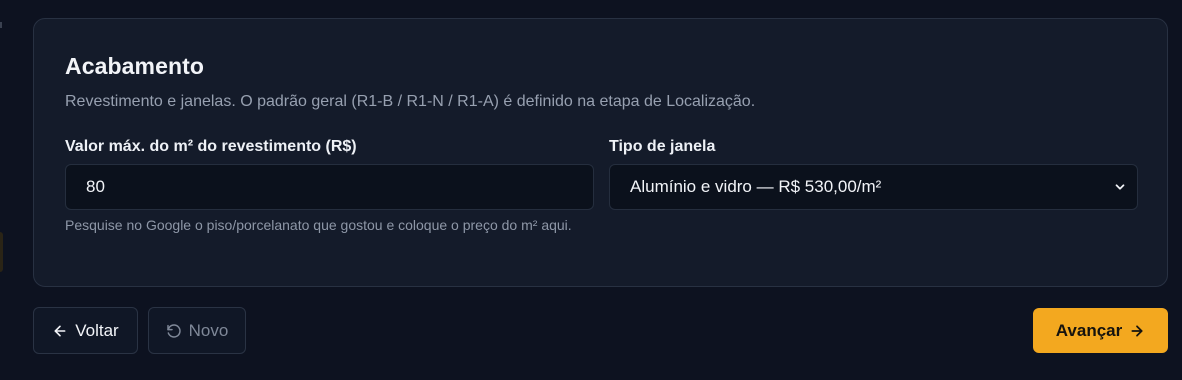 Image resolution: width=1182 pixels, height=380 pixels. What do you see at coordinates (211, 146) in the screenshot?
I see `coating-price-label: Valor máx. do m² do revestimento (R$)` at bounding box center [211, 146].